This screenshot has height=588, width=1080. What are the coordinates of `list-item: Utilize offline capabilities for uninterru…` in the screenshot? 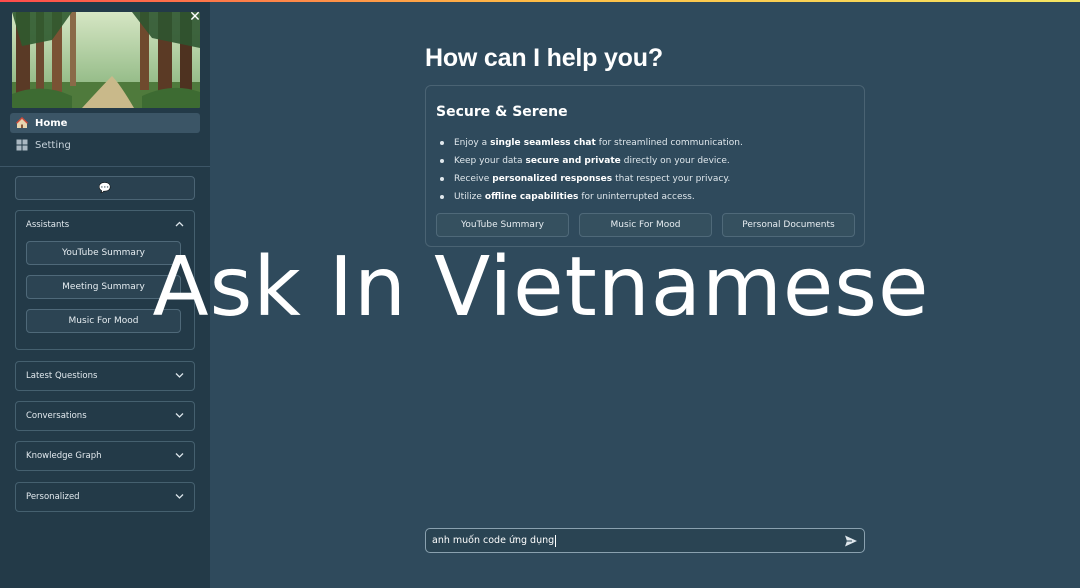 It's located at (591, 197).